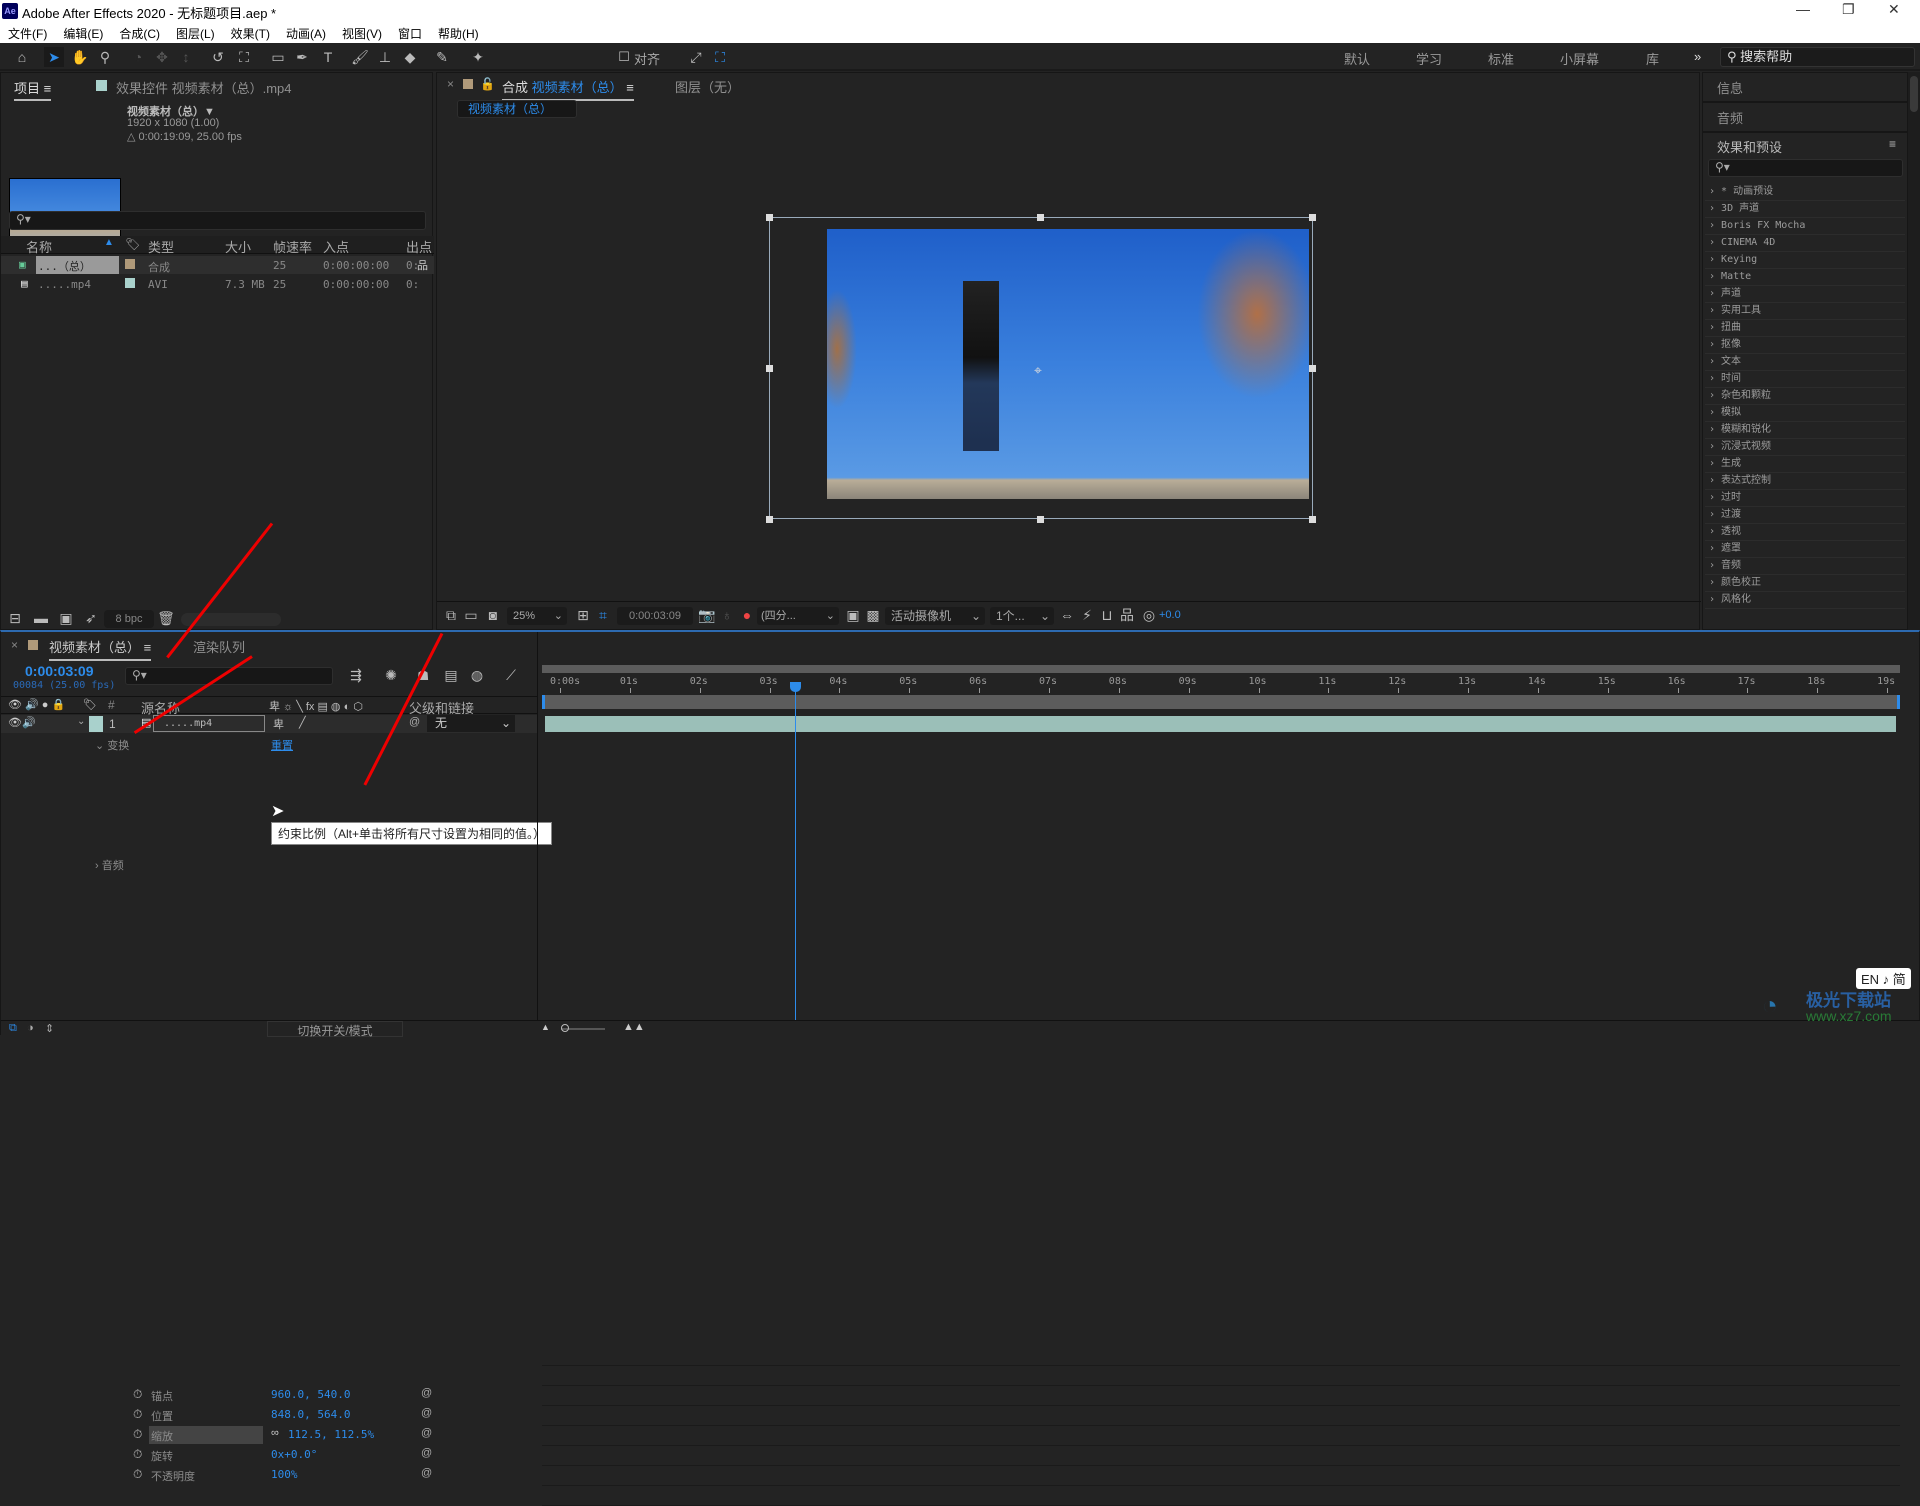  I want to click on audio-group: › 音频, so click(109, 865).